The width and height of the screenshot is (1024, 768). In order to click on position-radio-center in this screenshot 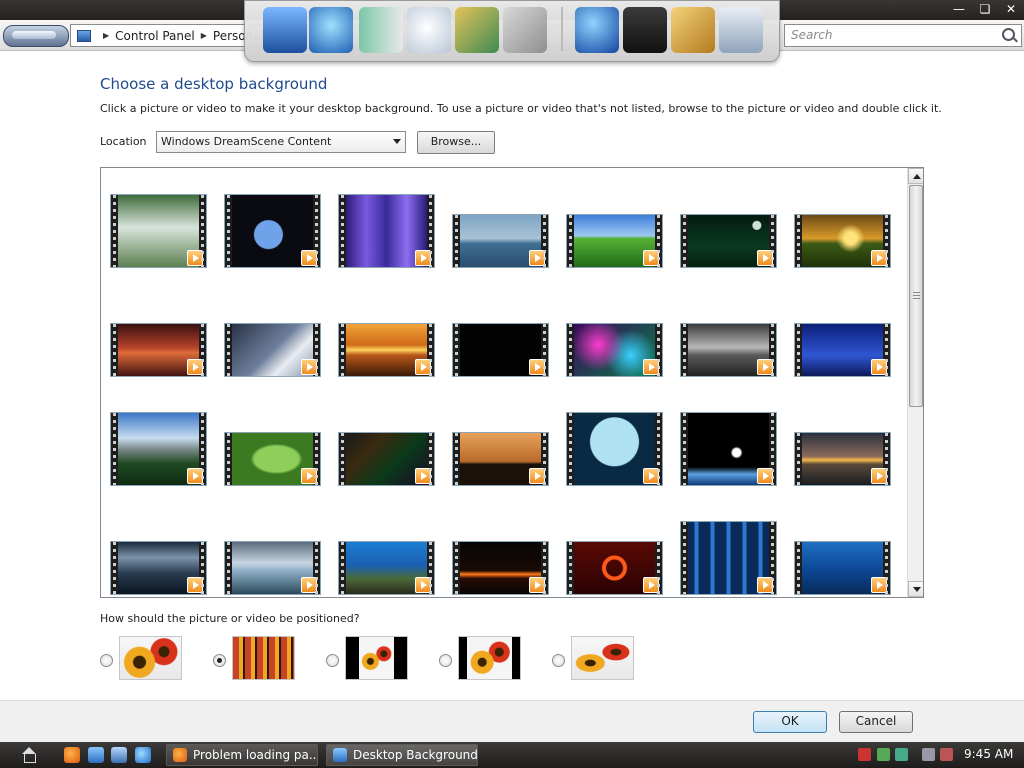, I will do `click(332, 660)`.